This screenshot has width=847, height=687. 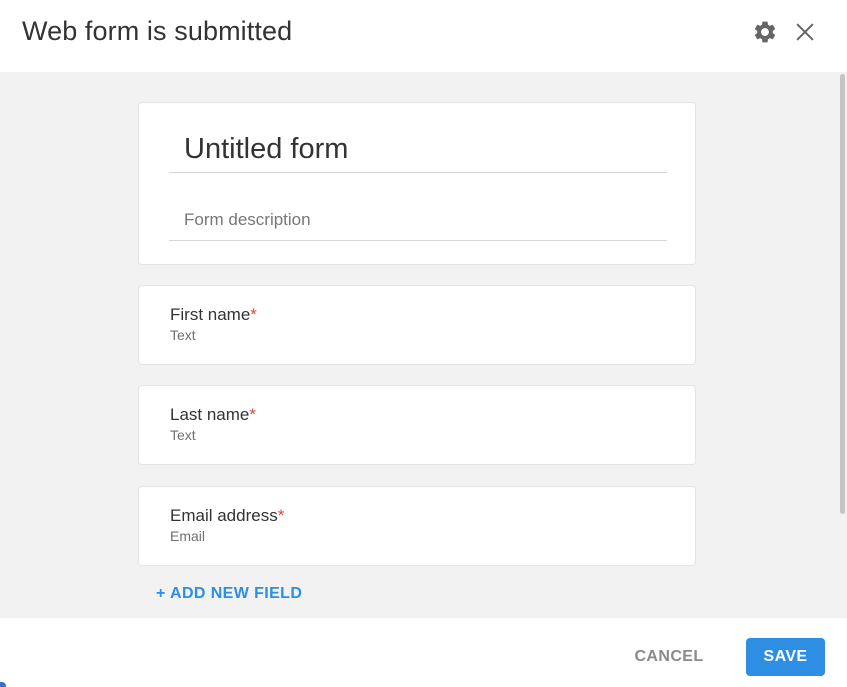 What do you see at coordinates (418, 223) in the screenshot?
I see `form-description-input` at bounding box center [418, 223].